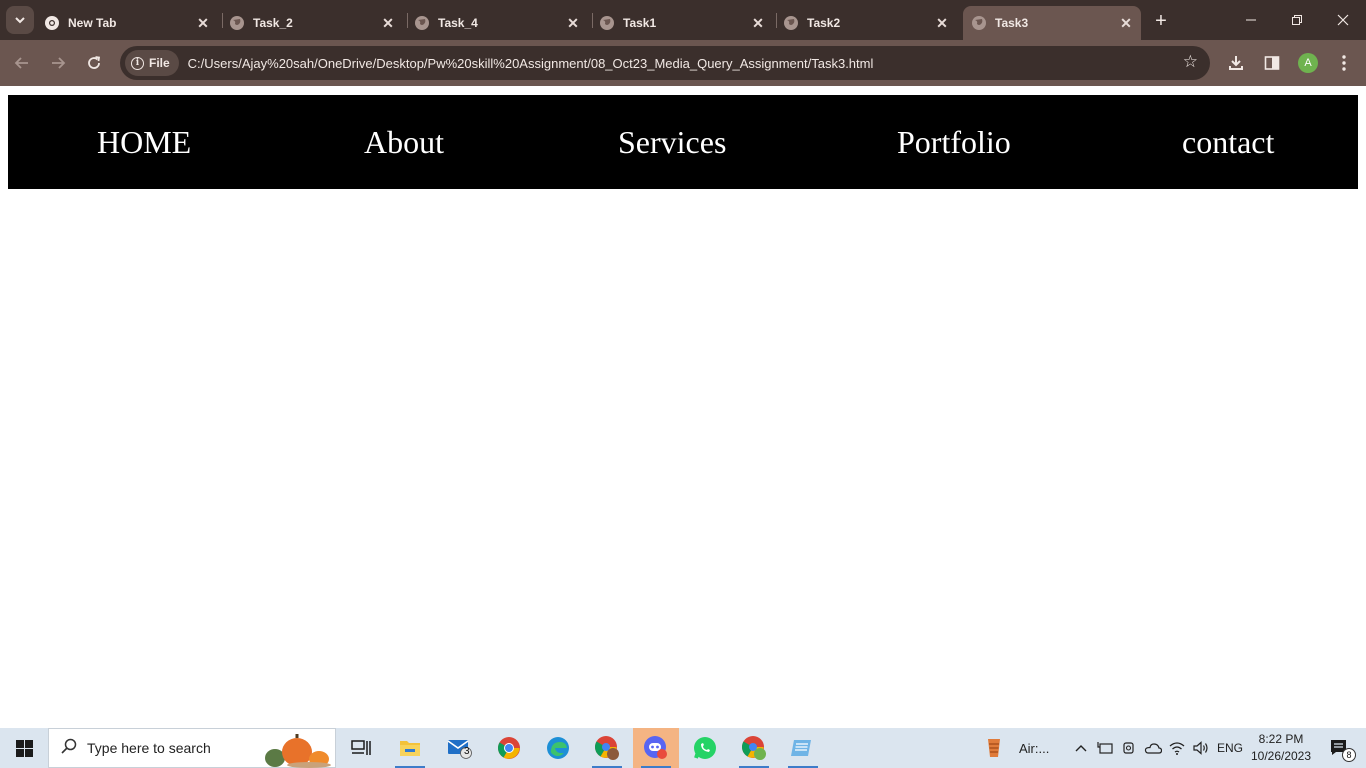 This screenshot has height=768, width=1366. I want to click on taskbar-discord, so click(656, 748).